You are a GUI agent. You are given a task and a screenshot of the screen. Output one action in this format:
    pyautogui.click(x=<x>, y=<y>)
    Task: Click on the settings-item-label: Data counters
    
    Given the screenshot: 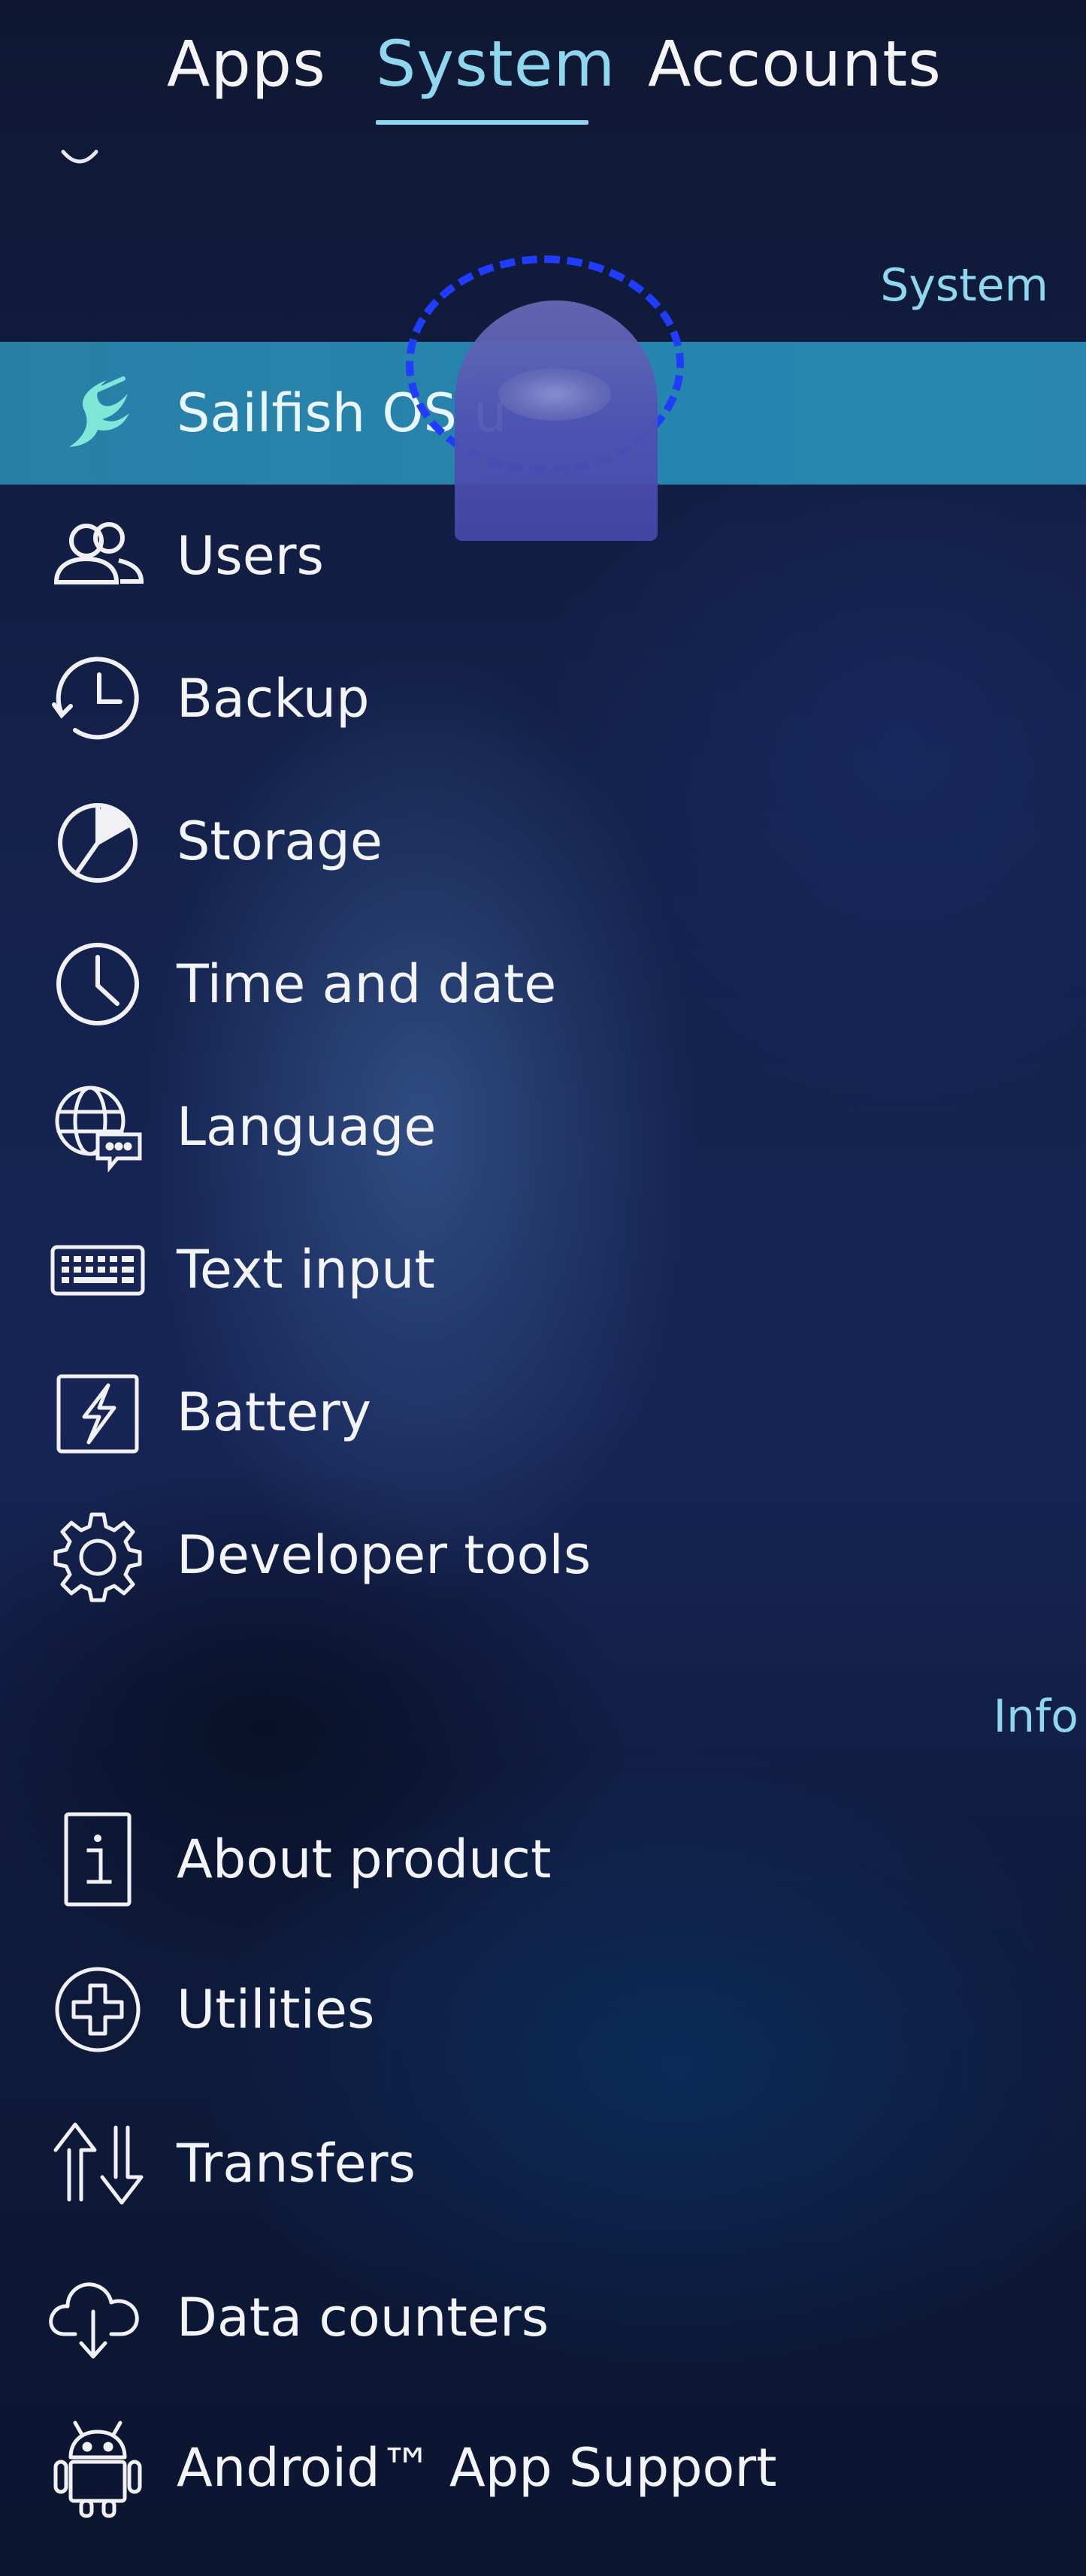 What is the action you would take?
    pyautogui.click(x=363, y=2317)
    